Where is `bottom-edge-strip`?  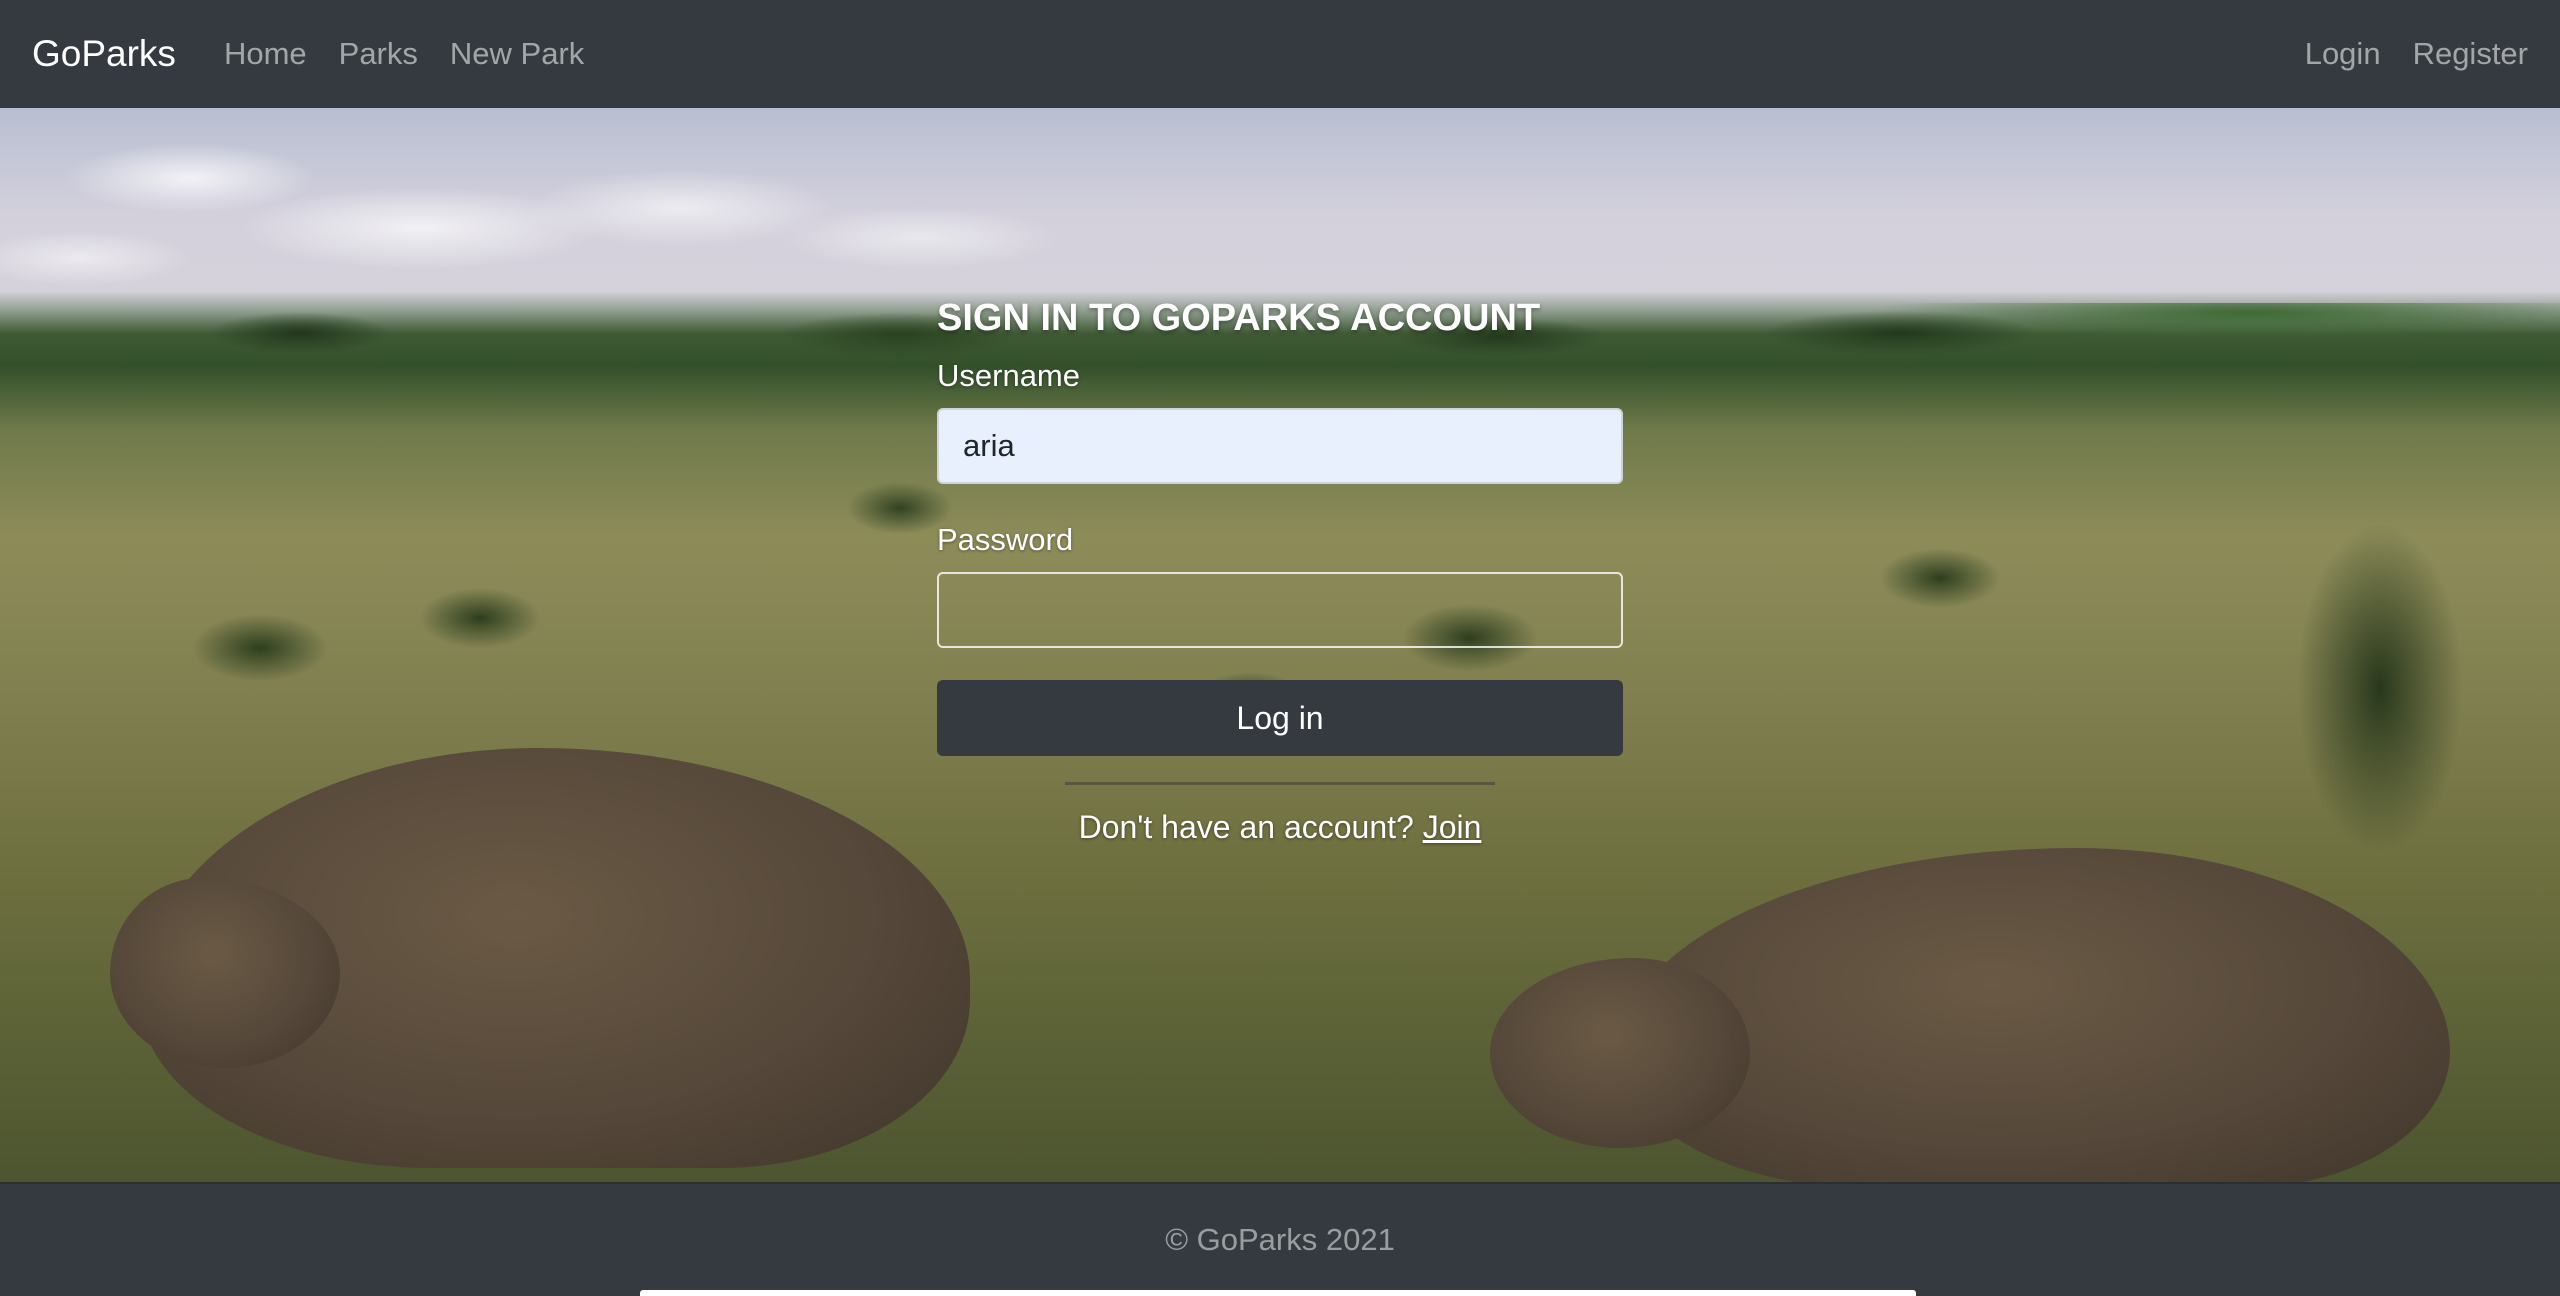 bottom-edge-strip is located at coordinates (1278, 1293).